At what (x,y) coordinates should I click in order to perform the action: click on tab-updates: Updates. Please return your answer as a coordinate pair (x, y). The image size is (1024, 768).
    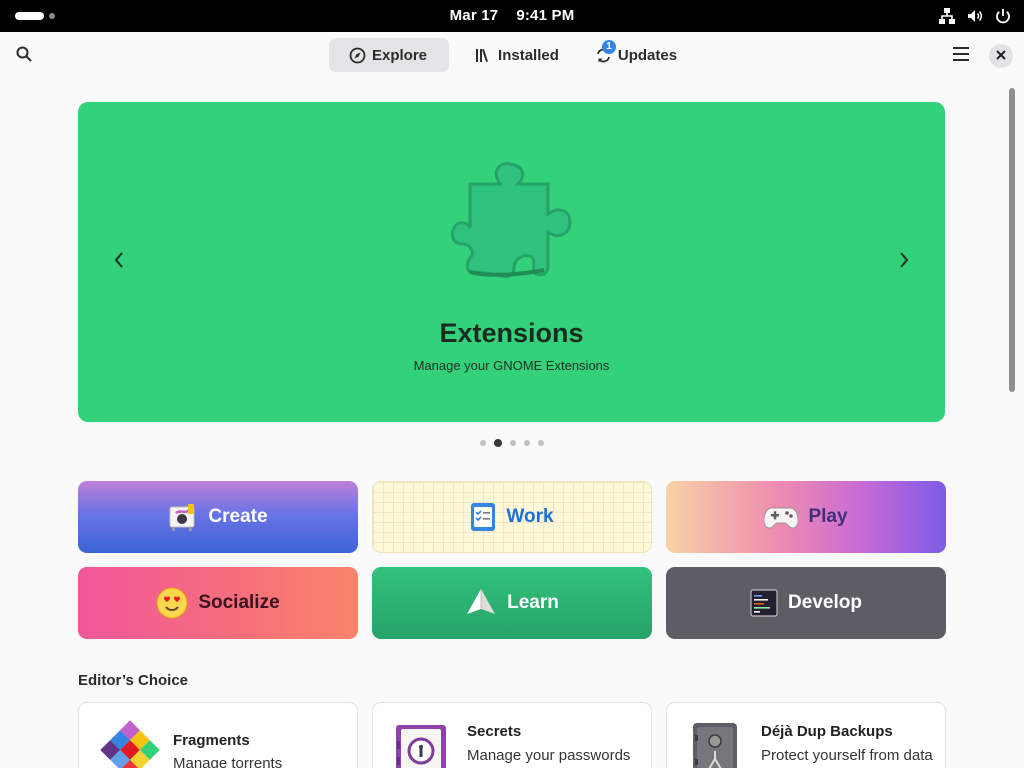
    Looking at the image, I should click on (631, 55).